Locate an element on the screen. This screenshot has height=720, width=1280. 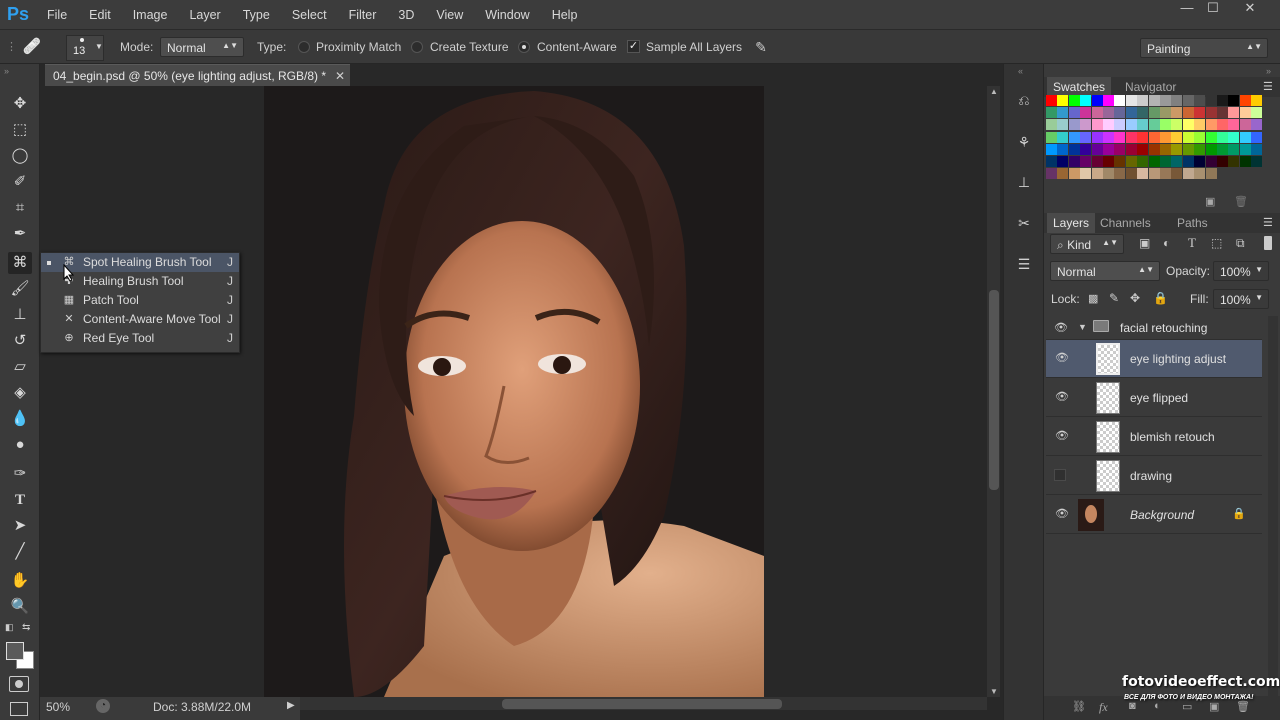
blur-tool-icon: 💧 is located at coordinates (20, 419).